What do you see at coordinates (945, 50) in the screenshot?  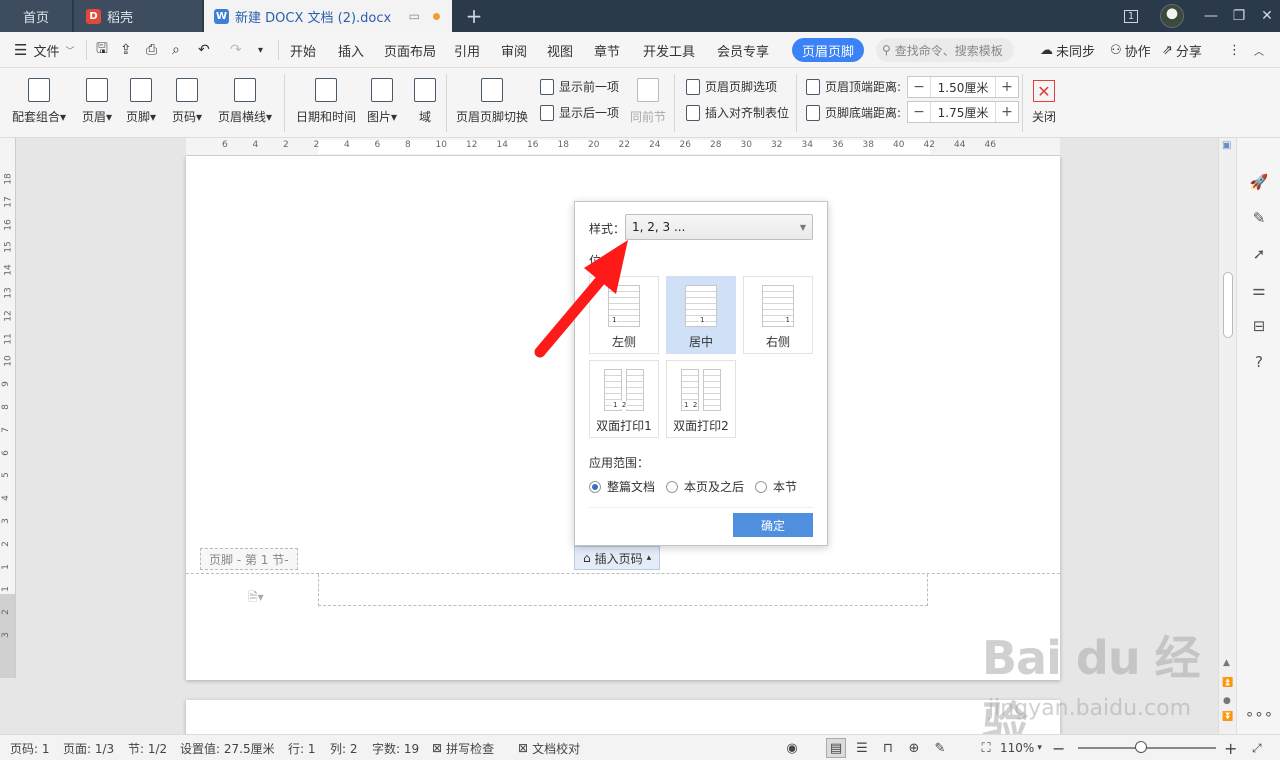 I see `command-search: ⚲ 查找命令、搜索模板` at bounding box center [945, 50].